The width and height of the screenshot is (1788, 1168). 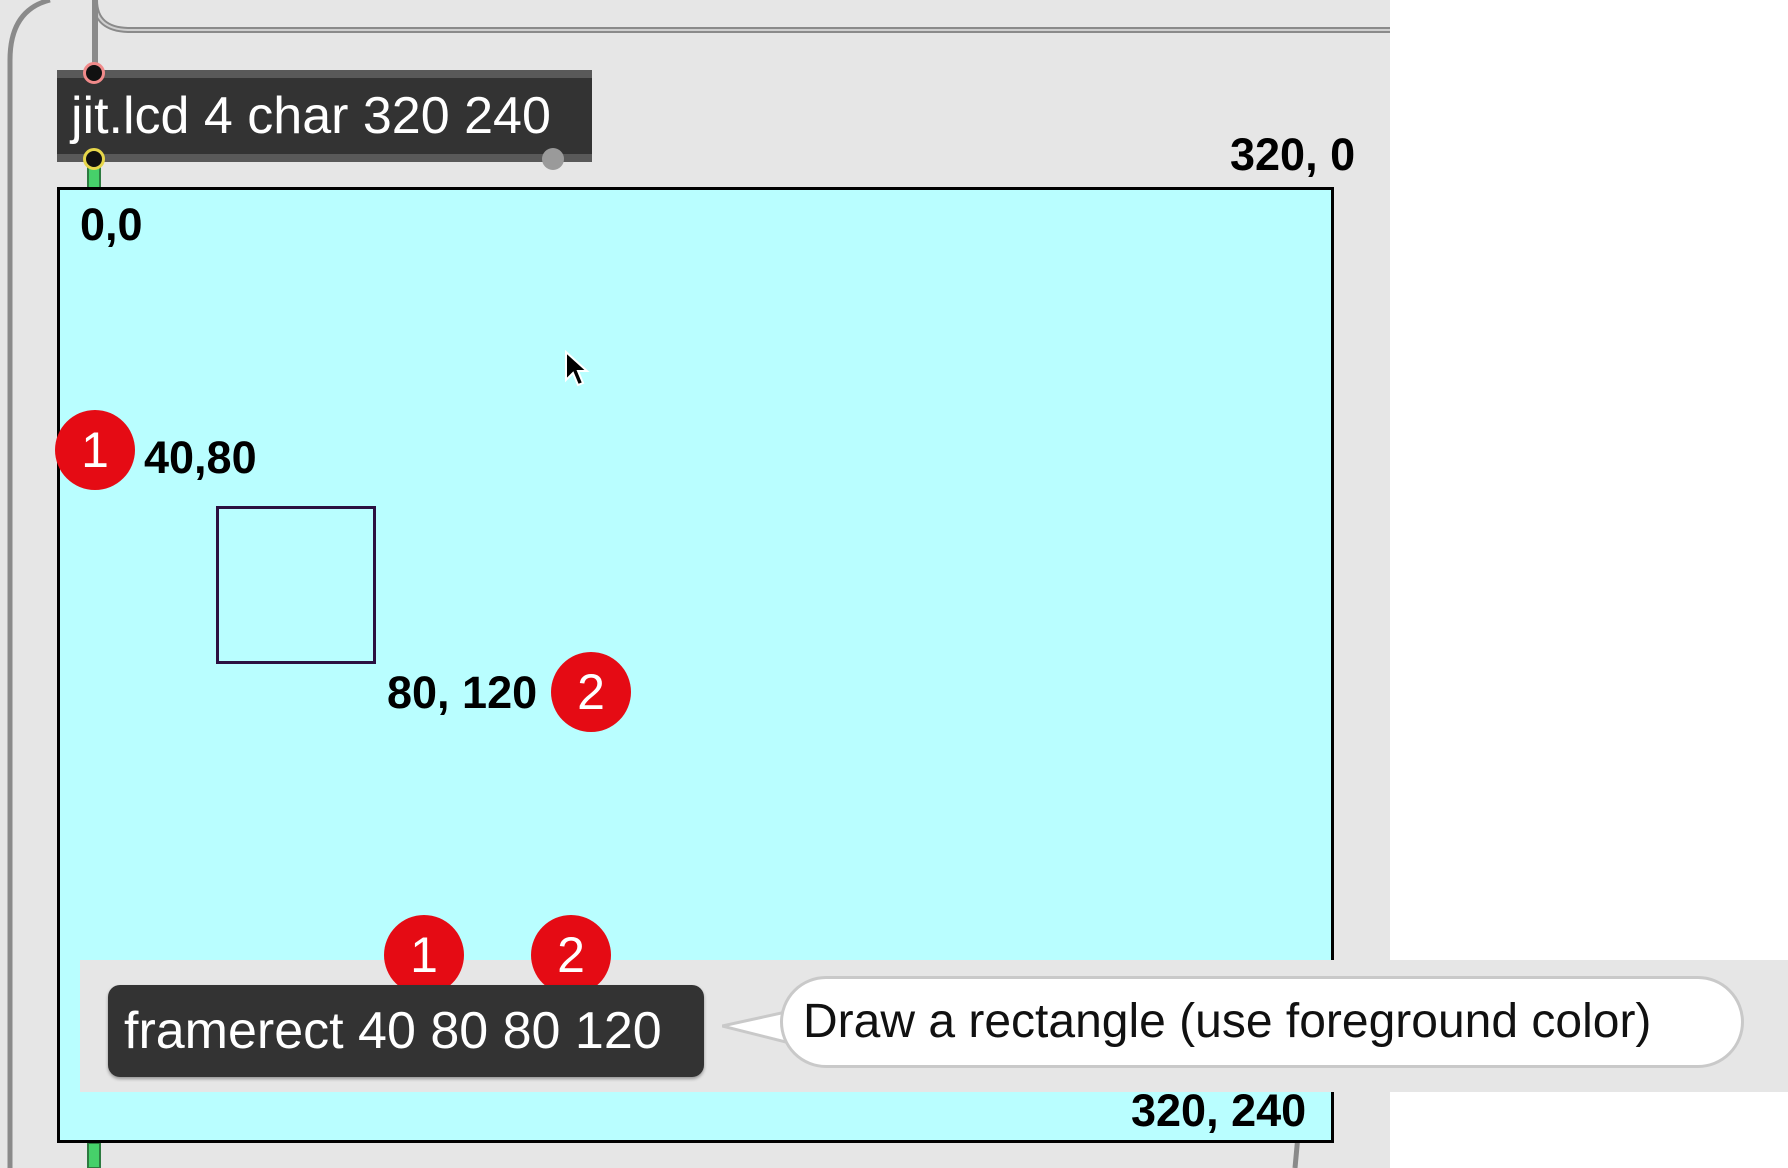 I want to click on drawn-rectangle, so click(x=296, y=585).